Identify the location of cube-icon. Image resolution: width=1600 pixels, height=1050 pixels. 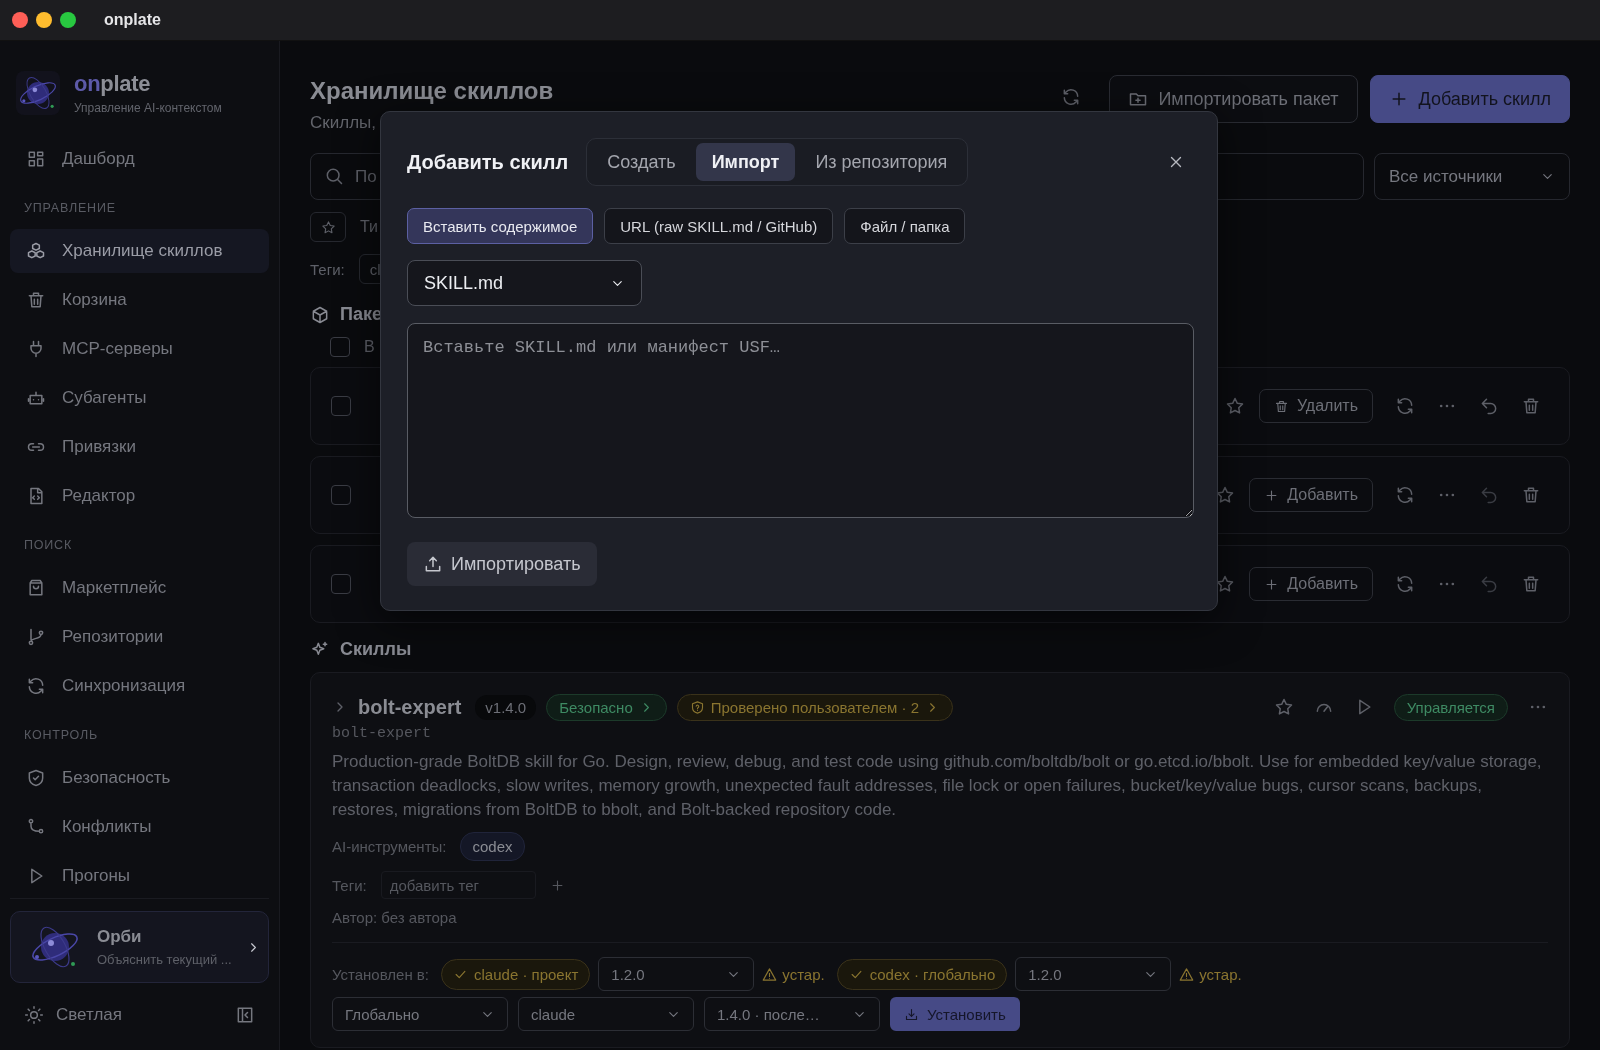
(320, 314).